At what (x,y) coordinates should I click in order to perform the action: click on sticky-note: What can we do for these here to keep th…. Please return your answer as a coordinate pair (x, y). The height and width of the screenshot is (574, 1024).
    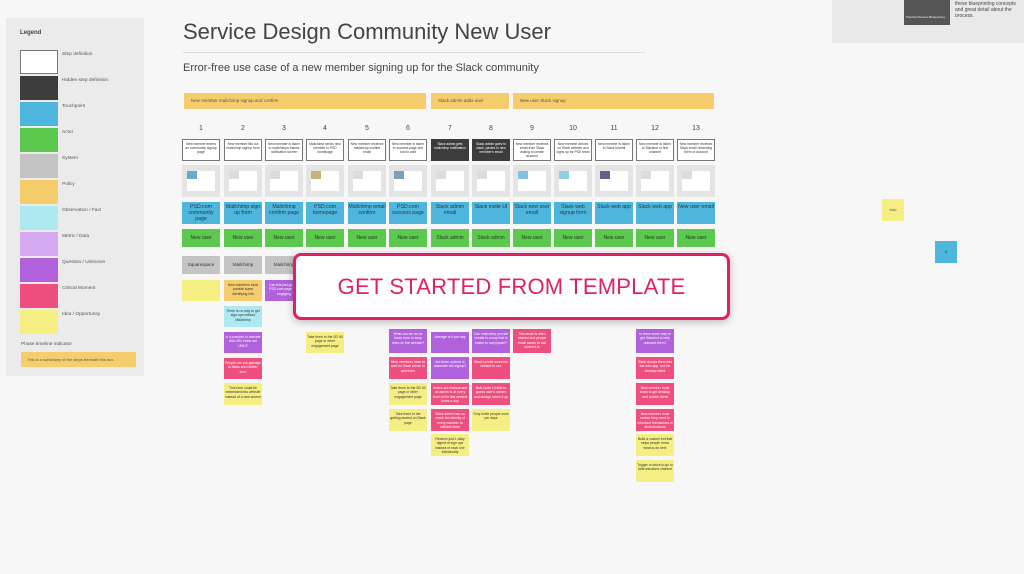
    Looking at the image, I should click on (408, 341).